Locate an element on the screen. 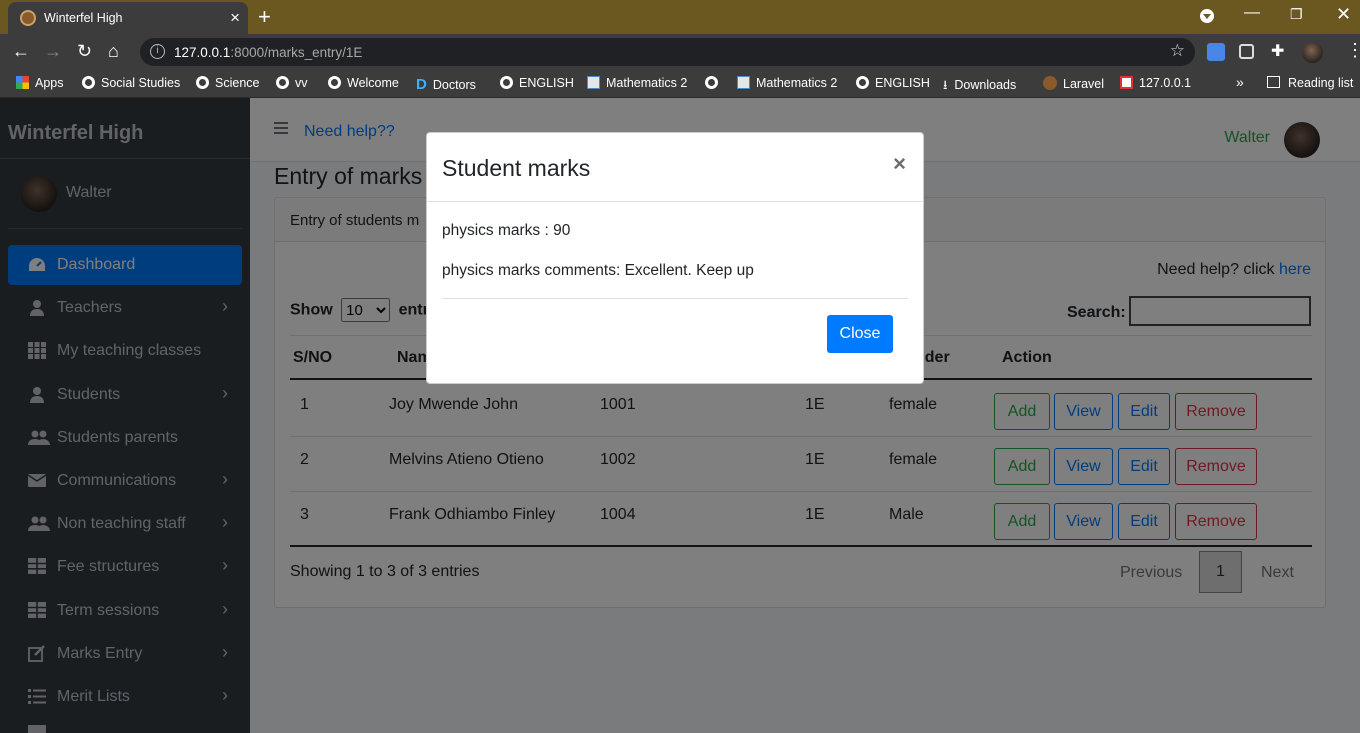 The width and height of the screenshot is (1360, 733). sidebar-item-label: Marks Entry is located at coordinates (100, 653).